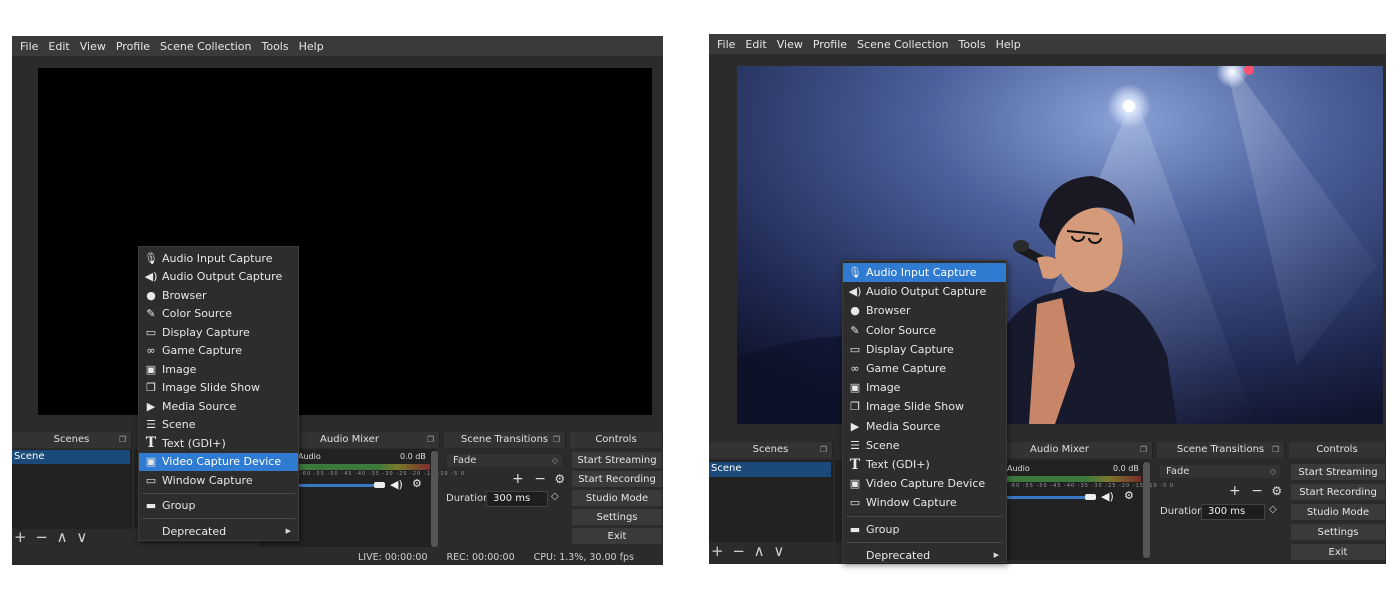 The height and width of the screenshot is (600, 1400). What do you see at coordinates (1337, 450) in the screenshot?
I see `controls-dock-header: Controls` at bounding box center [1337, 450].